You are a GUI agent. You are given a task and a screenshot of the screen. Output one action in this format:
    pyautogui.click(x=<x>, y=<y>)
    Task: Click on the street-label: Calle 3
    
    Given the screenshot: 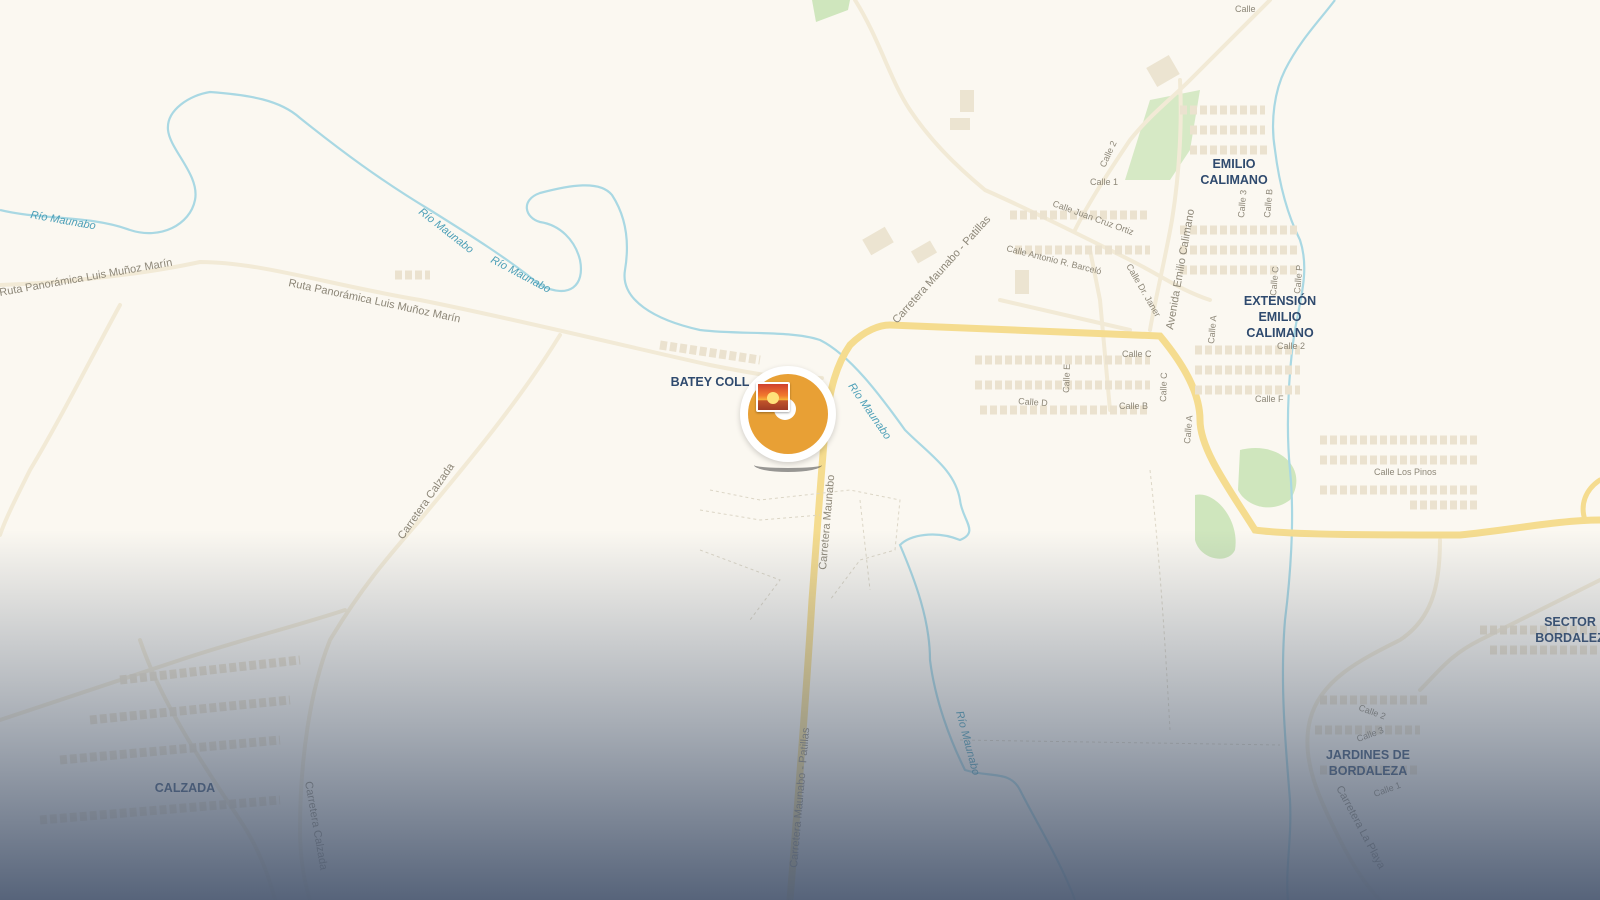 What is the action you would take?
    pyautogui.click(x=1242, y=203)
    